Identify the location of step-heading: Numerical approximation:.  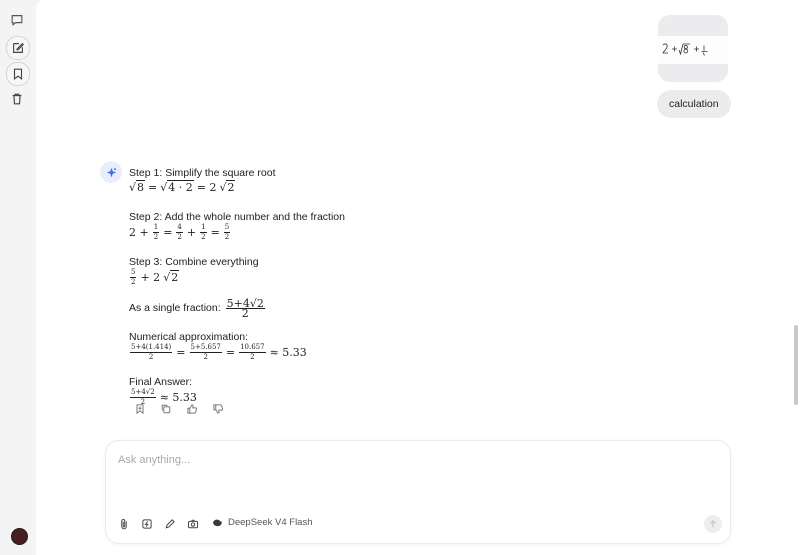
(189, 337).